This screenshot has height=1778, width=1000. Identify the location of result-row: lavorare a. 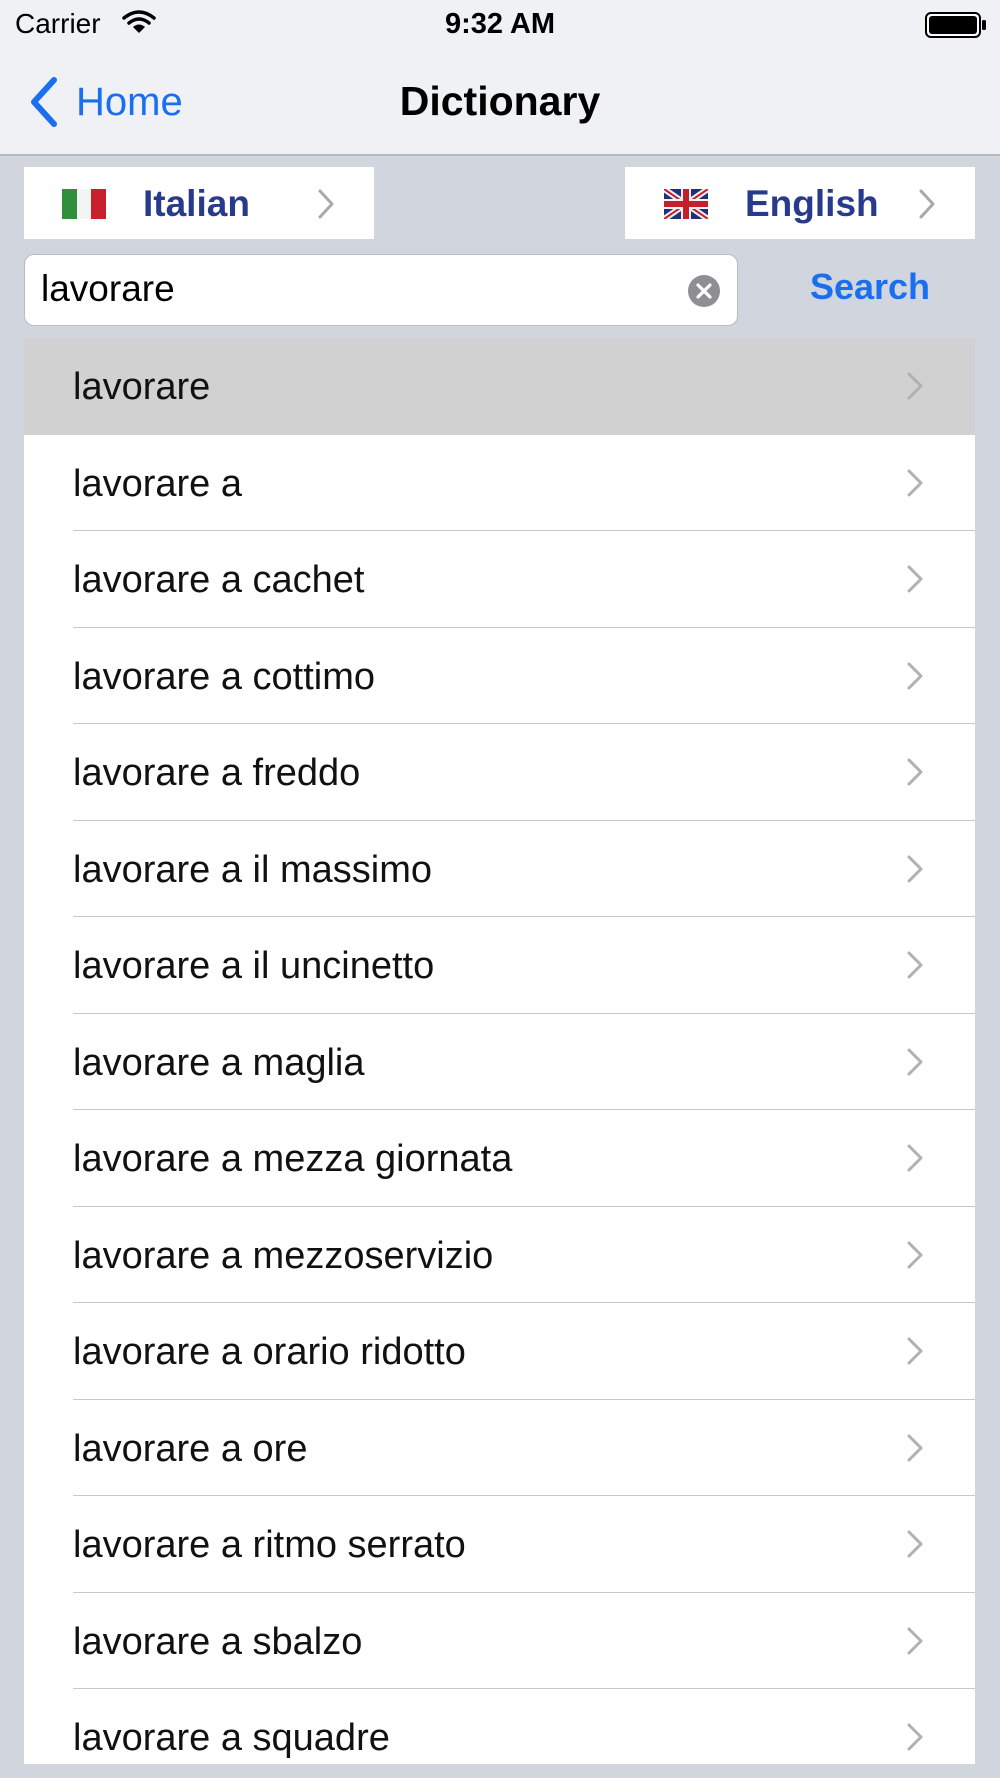
(499, 483).